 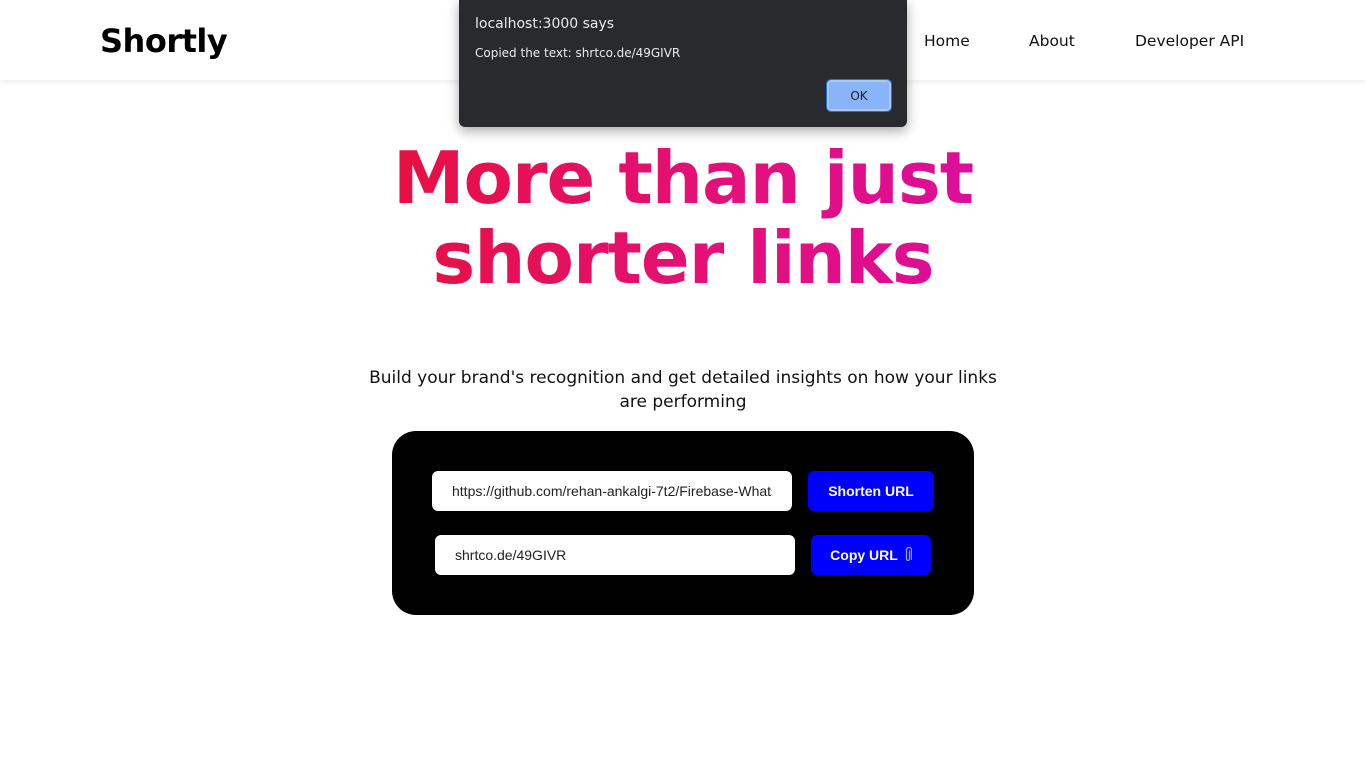 I want to click on brand-logo: Shortly, so click(x=164, y=41).